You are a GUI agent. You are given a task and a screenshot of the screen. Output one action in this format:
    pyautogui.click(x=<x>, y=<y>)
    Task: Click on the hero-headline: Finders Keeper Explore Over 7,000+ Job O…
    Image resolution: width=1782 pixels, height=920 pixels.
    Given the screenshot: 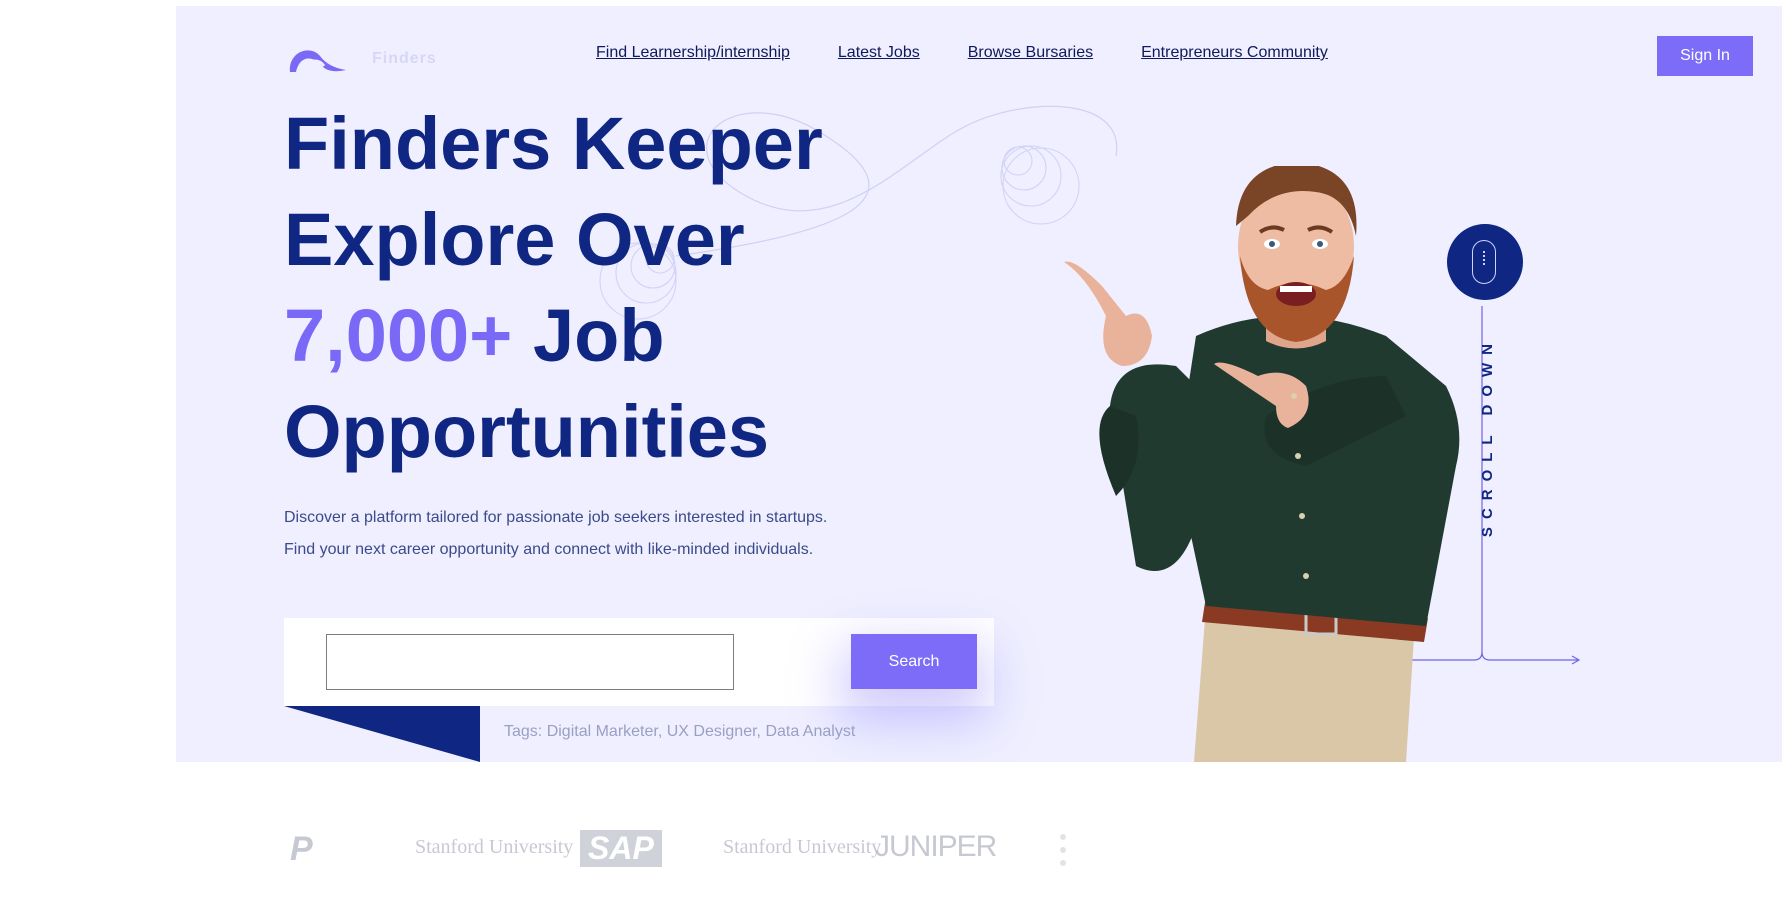 What is the action you would take?
    pyautogui.click(x=553, y=288)
    